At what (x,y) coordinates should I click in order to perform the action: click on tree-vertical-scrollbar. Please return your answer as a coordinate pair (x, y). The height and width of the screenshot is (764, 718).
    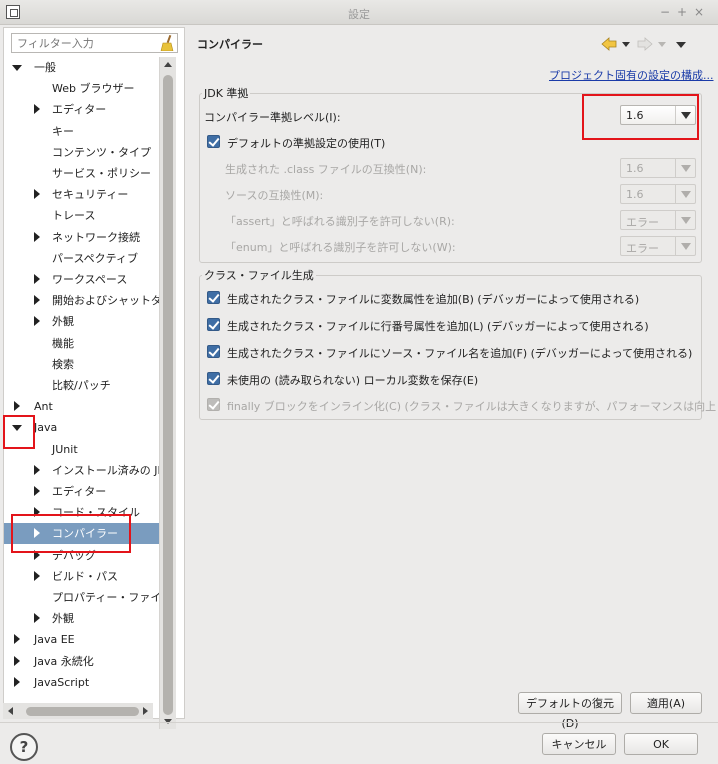
    Looking at the image, I should click on (167, 393).